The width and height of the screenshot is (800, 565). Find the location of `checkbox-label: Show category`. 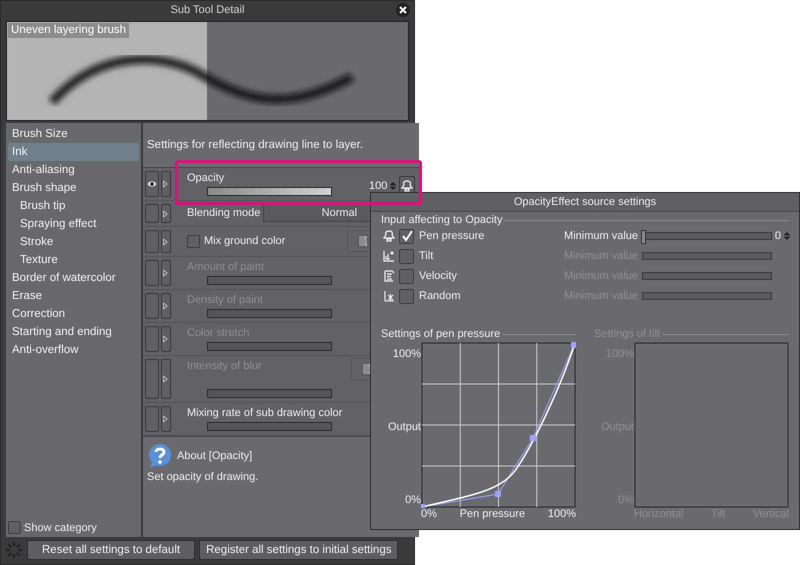

checkbox-label: Show category is located at coordinates (60, 528).